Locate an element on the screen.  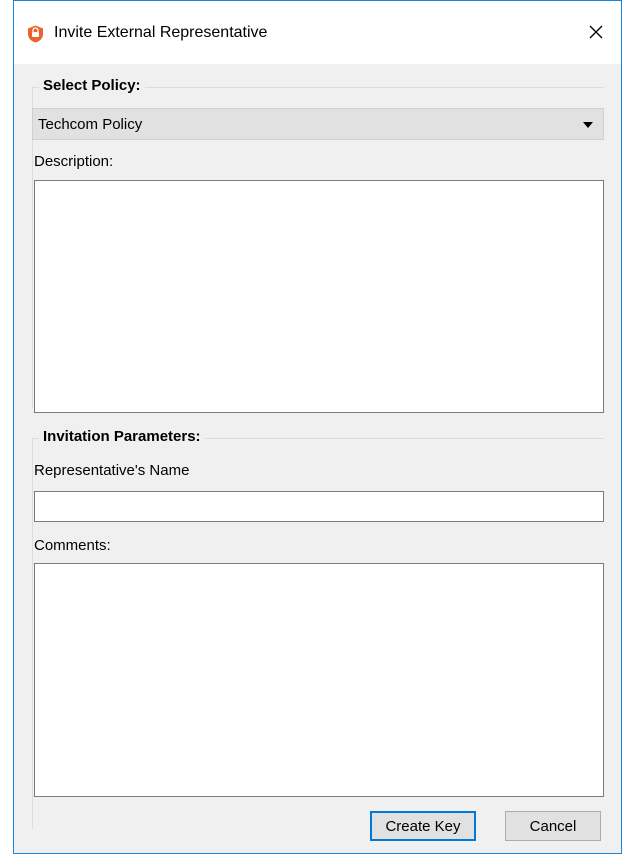
close-icon is located at coordinates (596, 34).